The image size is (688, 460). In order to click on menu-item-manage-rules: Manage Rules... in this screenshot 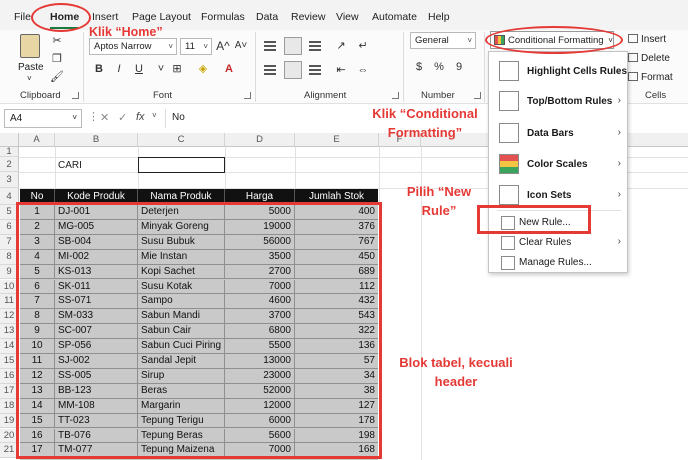, I will do `click(558, 263)`.